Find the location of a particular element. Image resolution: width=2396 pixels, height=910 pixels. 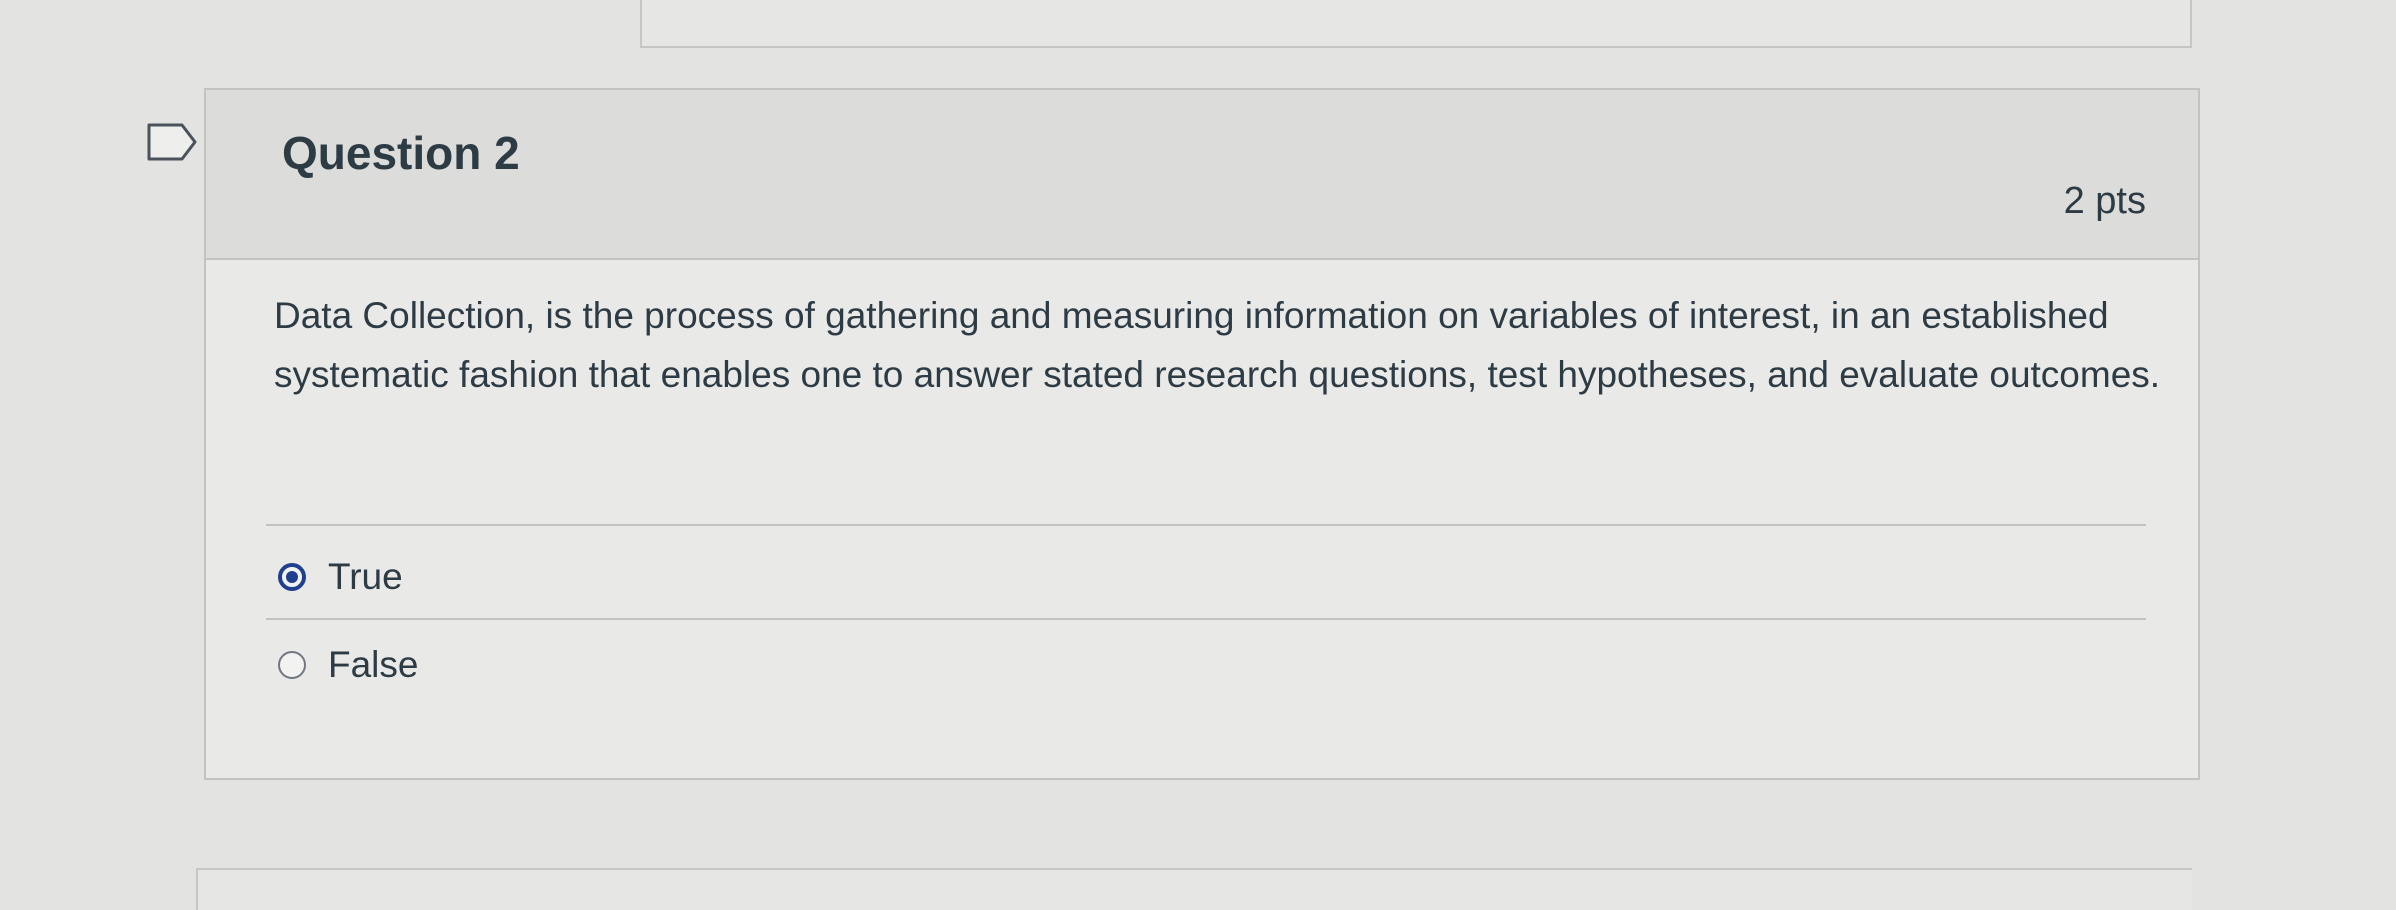

flag-question-icon is located at coordinates (172, 142).